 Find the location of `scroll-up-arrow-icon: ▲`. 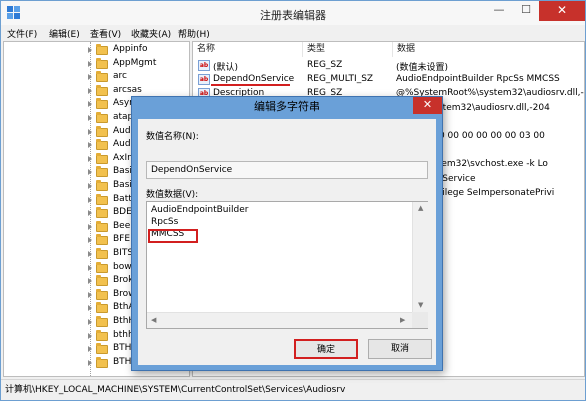

scroll-up-arrow-icon: ▲ is located at coordinates (420, 208).